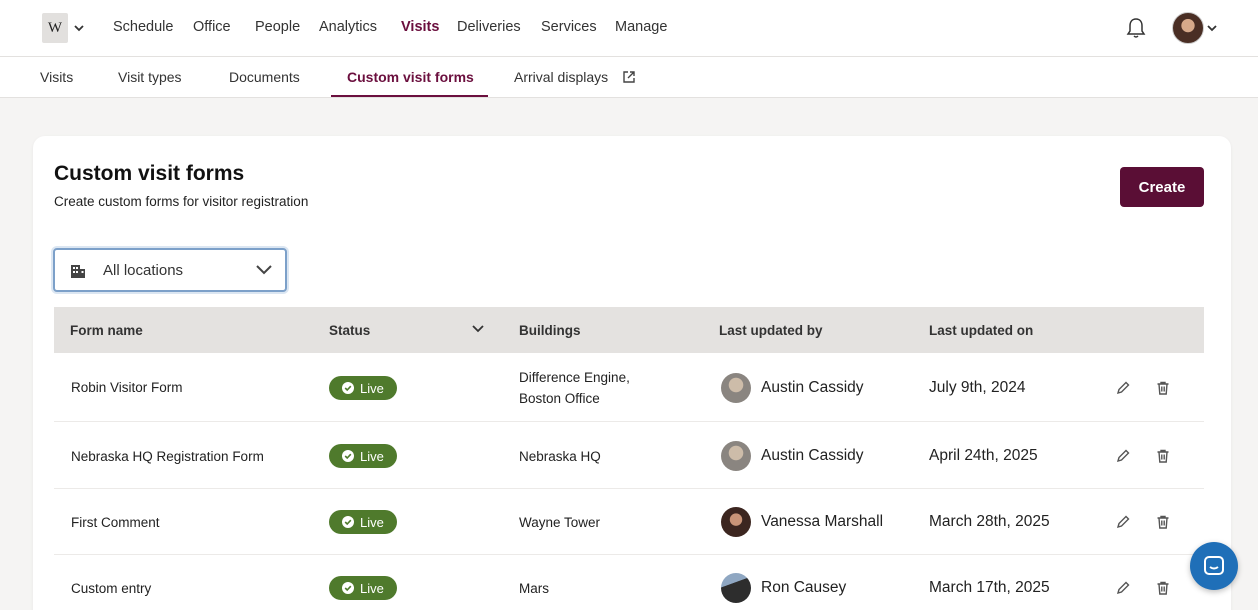  I want to click on external-link-icon, so click(629, 77).